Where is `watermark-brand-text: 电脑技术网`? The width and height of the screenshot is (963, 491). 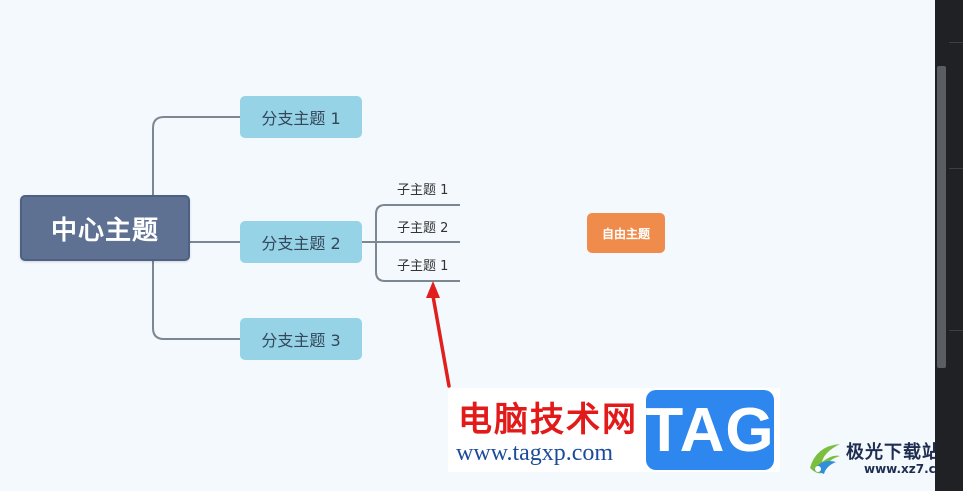 watermark-brand-text: 电脑技术网 is located at coordinates (548, 420).